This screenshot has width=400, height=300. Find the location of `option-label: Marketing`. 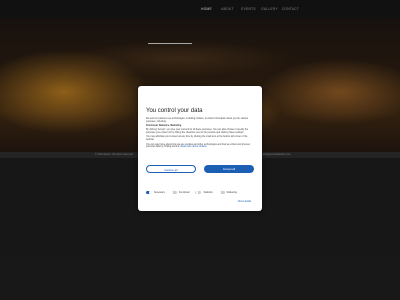

option-label: Marketing is located at coordinates (231, 192).